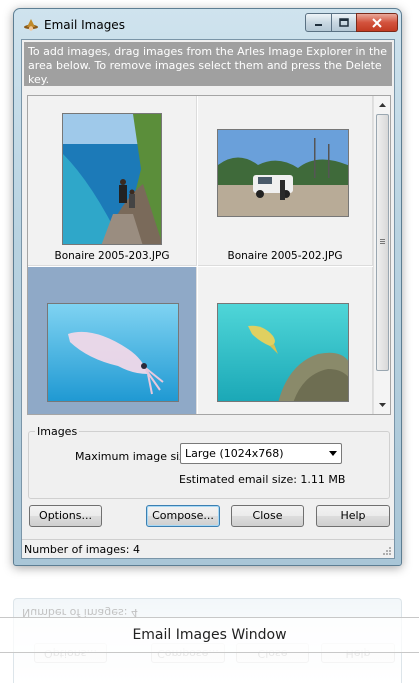  I want to click on scroll-down-button, so click(382, 404).